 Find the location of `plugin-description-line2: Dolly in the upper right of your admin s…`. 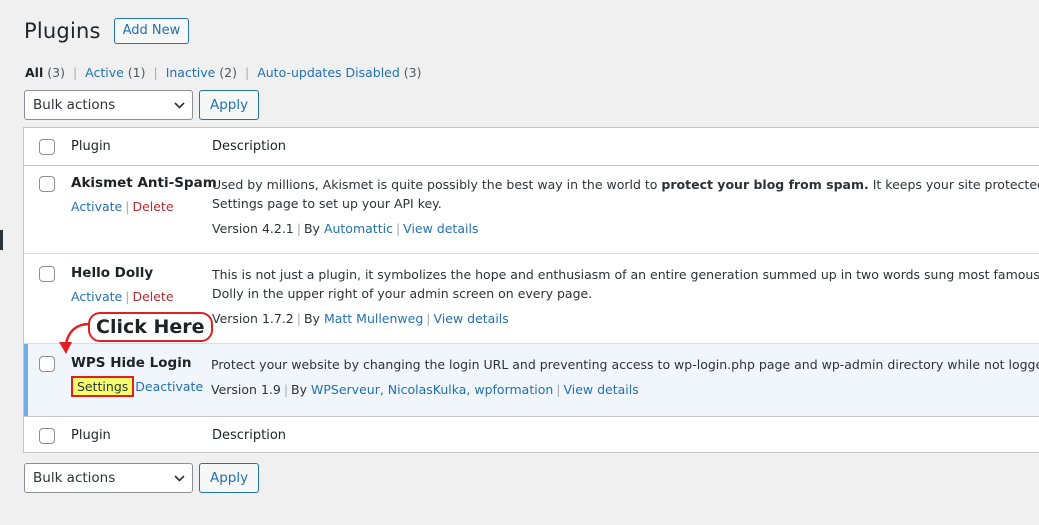

plugin-description-line2: Dolly in the upper right of your admin s… is located at coordinates (402, 293).